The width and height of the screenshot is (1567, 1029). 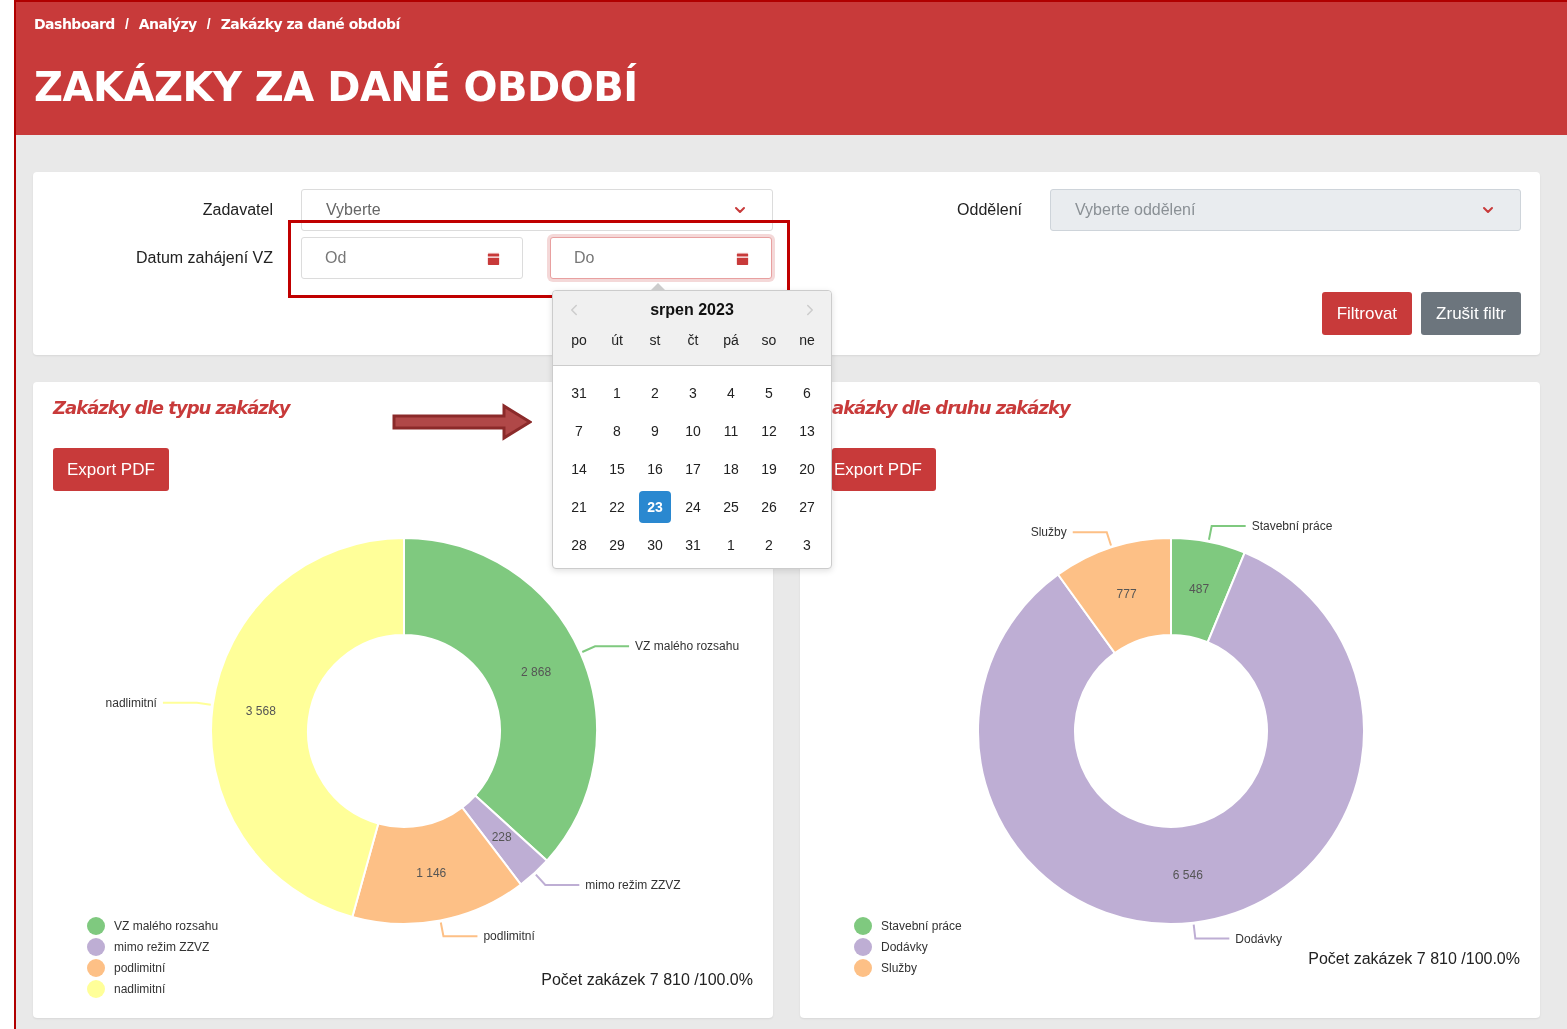 What do you see at coordinates (655, 545) in the screenshot?
I see `day-cell: 30` at bounding box center [655, 545].